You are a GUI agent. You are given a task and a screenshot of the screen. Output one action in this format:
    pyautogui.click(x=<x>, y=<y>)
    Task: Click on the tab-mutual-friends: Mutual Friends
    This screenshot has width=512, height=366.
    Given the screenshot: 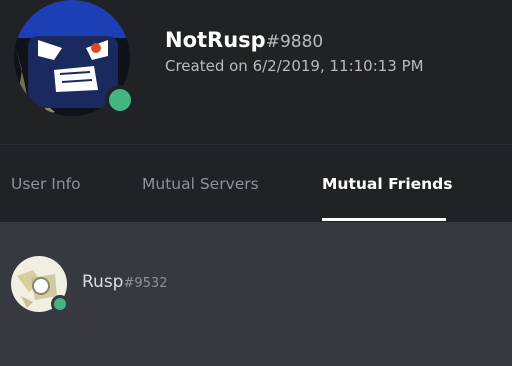 What is the action you would take?
    pyautogui.click(x=387, y=184)
    